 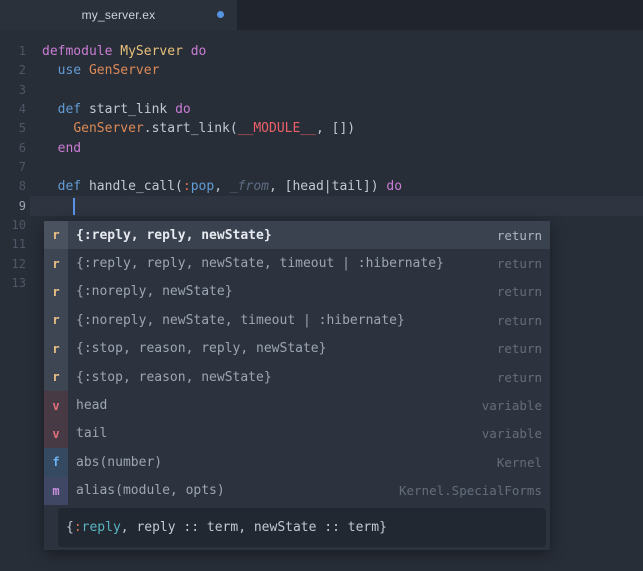 I want to click on code-token: end, so click(x=69, y=148).